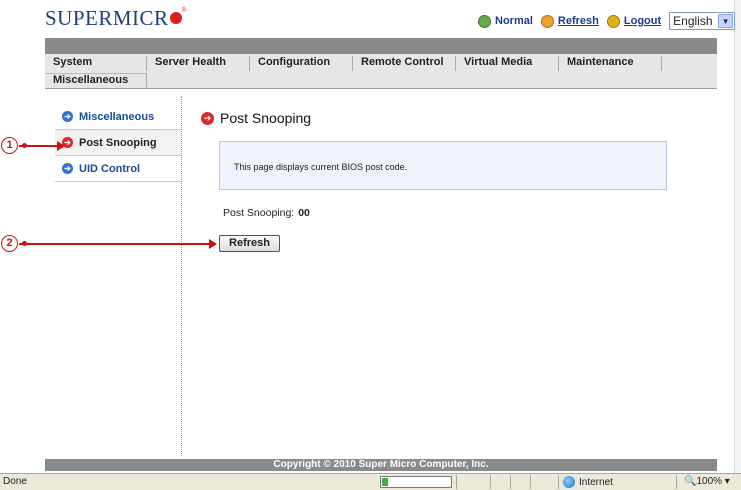 This screenshot has height=490, width=741. I want to click on header-actions: Normal Refresh Logout English ▼, so click(607, 21).